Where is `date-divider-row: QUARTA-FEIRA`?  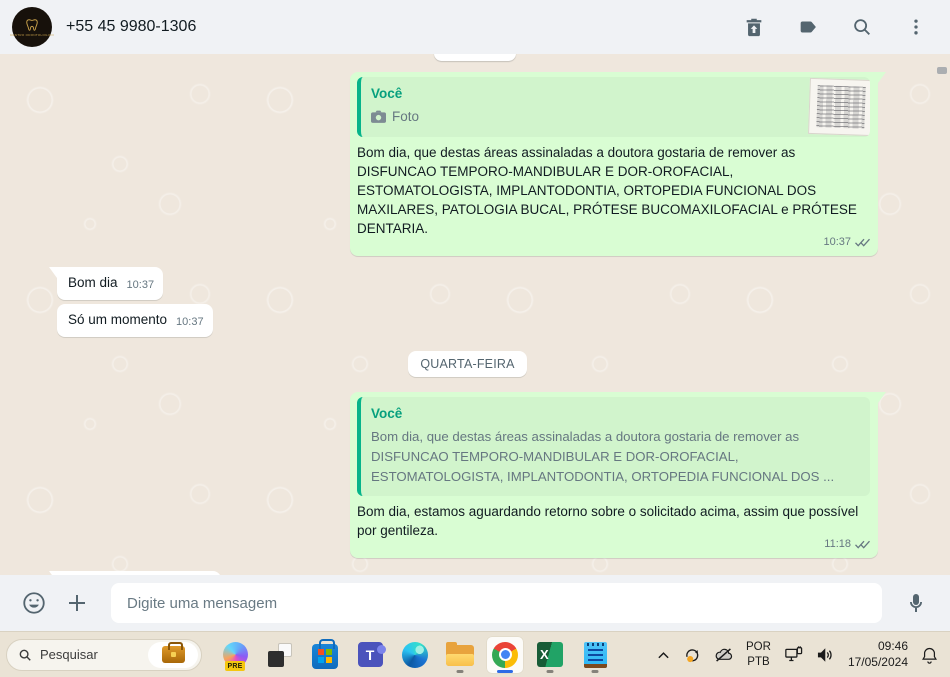
date-divider-row: QUARTA-FEIRA is located at coordinates (467, 364).